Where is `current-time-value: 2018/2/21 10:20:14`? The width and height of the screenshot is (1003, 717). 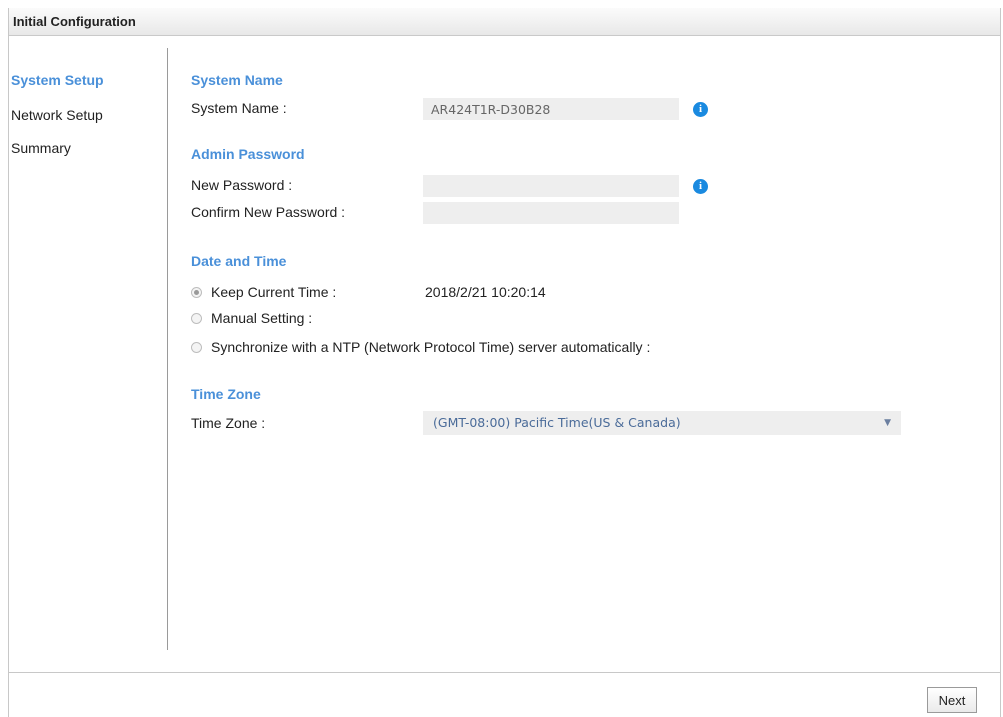
current-time-value: 2018/2/21 10:20:14 is located at coordinates (485, 292).